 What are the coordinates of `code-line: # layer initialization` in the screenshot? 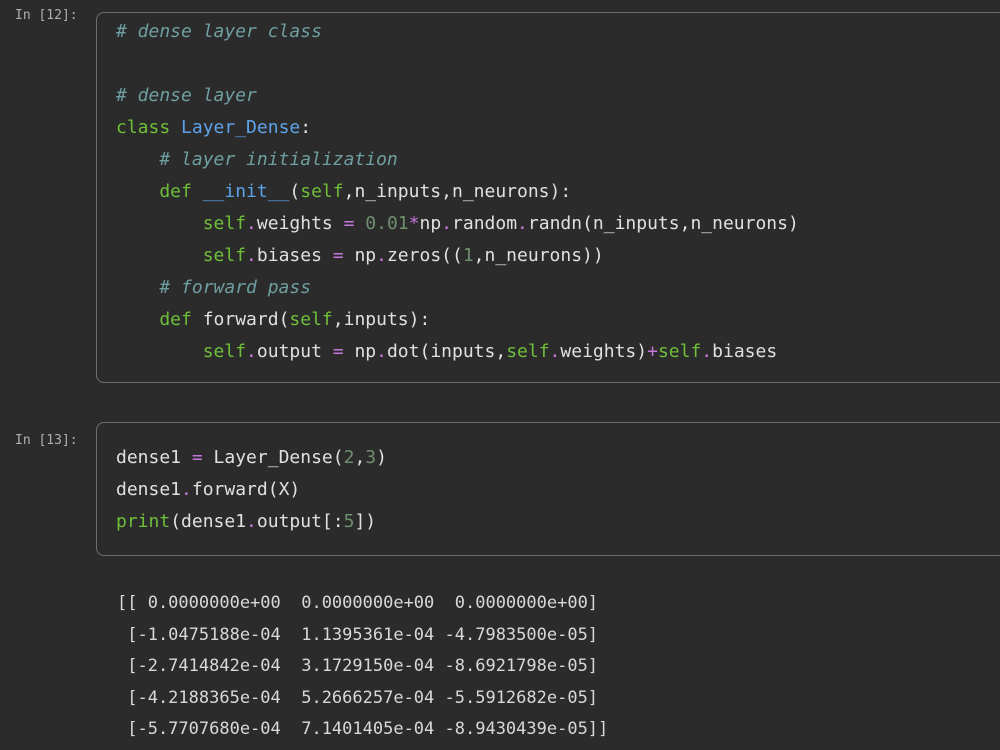 It's located at (457, 160).